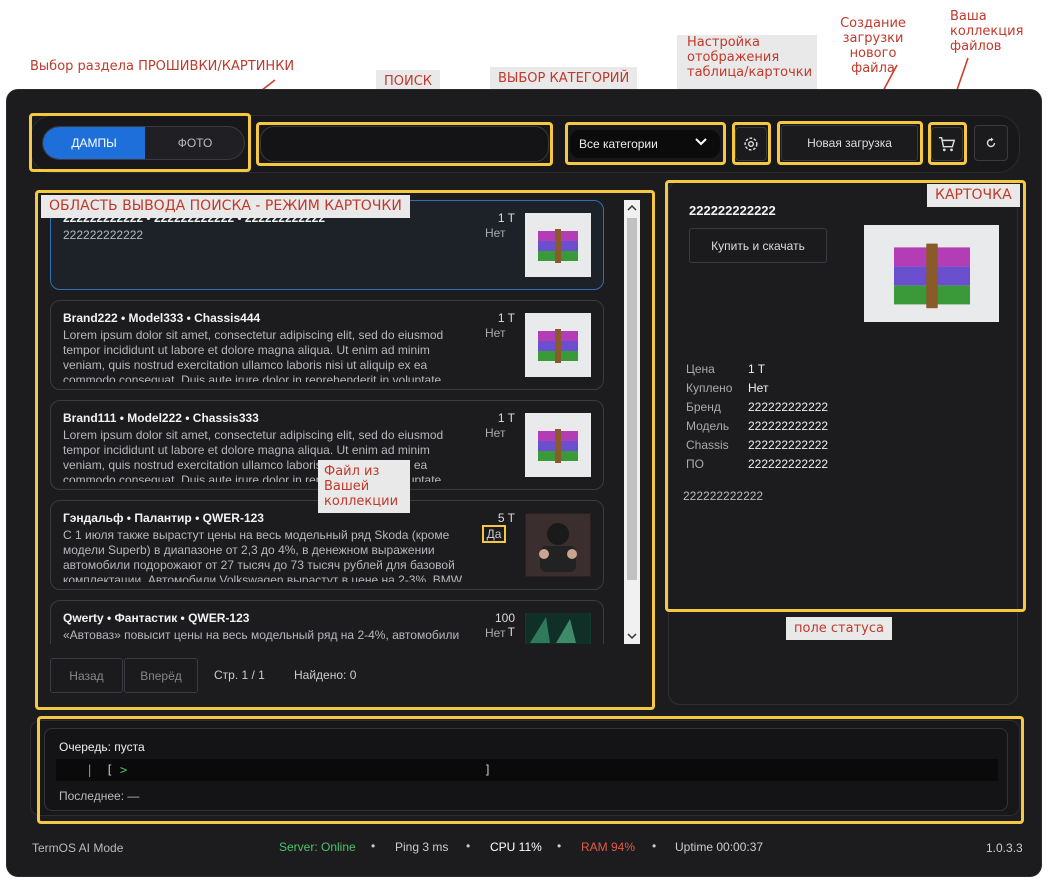 This screenshot has width=1060, height=879. I want to click on cpu-status: CPU 11%, so click(516, 847).